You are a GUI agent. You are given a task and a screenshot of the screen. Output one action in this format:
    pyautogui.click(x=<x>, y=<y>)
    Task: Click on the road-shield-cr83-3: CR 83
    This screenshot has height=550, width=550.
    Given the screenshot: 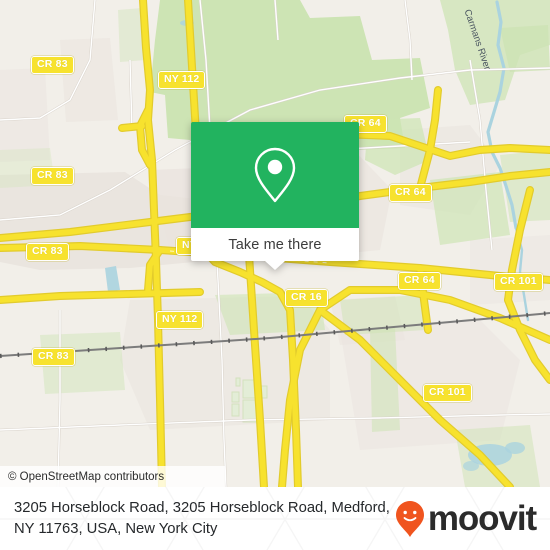 What is the action you would take?
    pyautogui.click(x=47, y=252)
    